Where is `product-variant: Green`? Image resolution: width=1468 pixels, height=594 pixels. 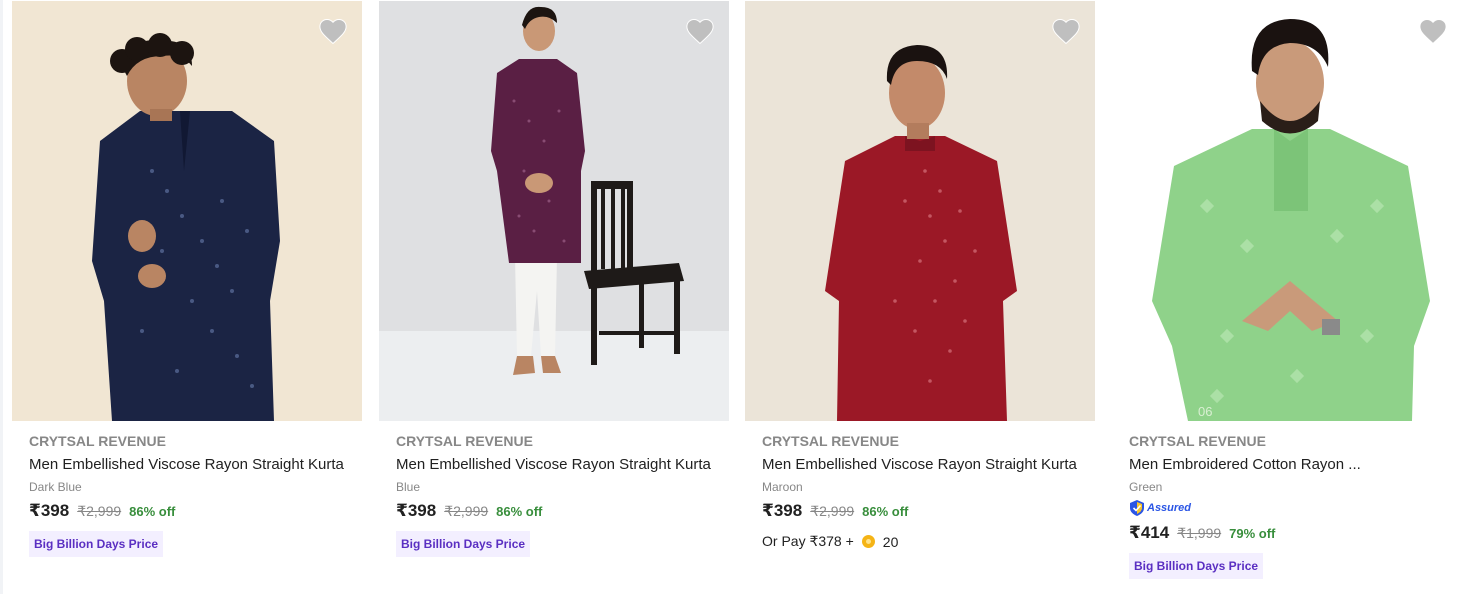
product-variant: Green is located at coordinates (1146, 487).